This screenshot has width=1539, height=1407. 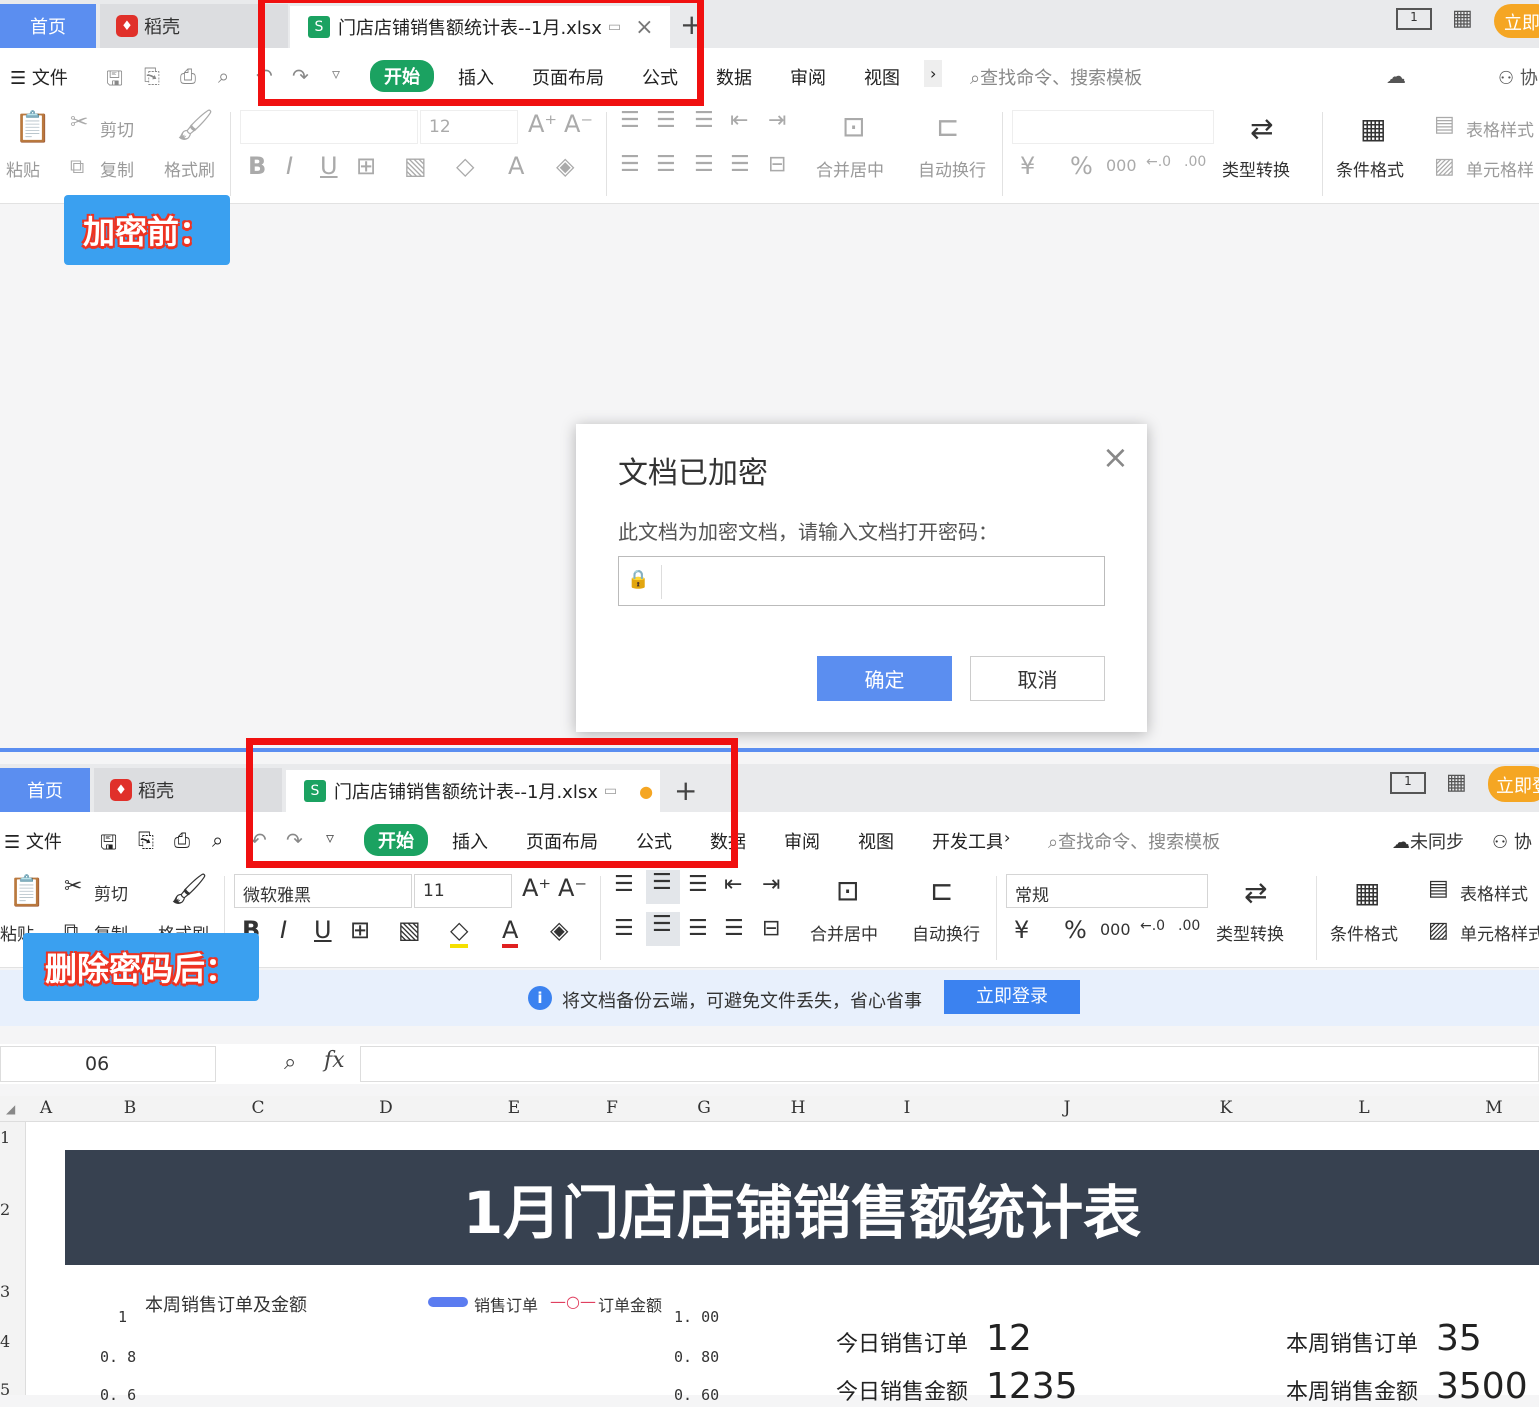 I want to click on cloud-login-button: 立即登录, so click(x=1012, y=997).